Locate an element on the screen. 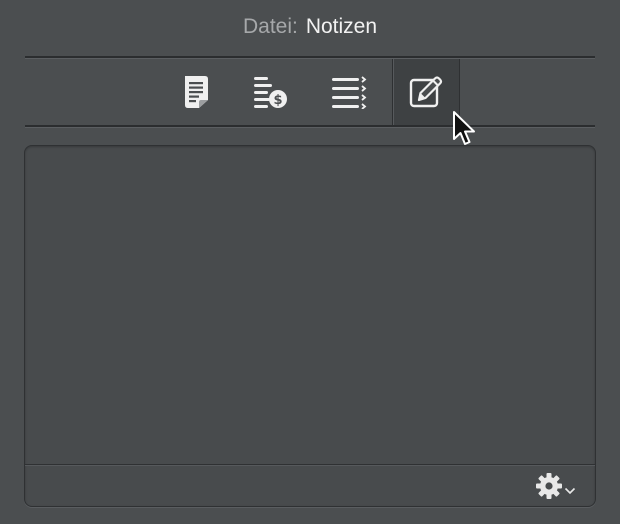 The width and height of the screenshot is (620, 524). checklist-icon is located at coordinates (349, 92).